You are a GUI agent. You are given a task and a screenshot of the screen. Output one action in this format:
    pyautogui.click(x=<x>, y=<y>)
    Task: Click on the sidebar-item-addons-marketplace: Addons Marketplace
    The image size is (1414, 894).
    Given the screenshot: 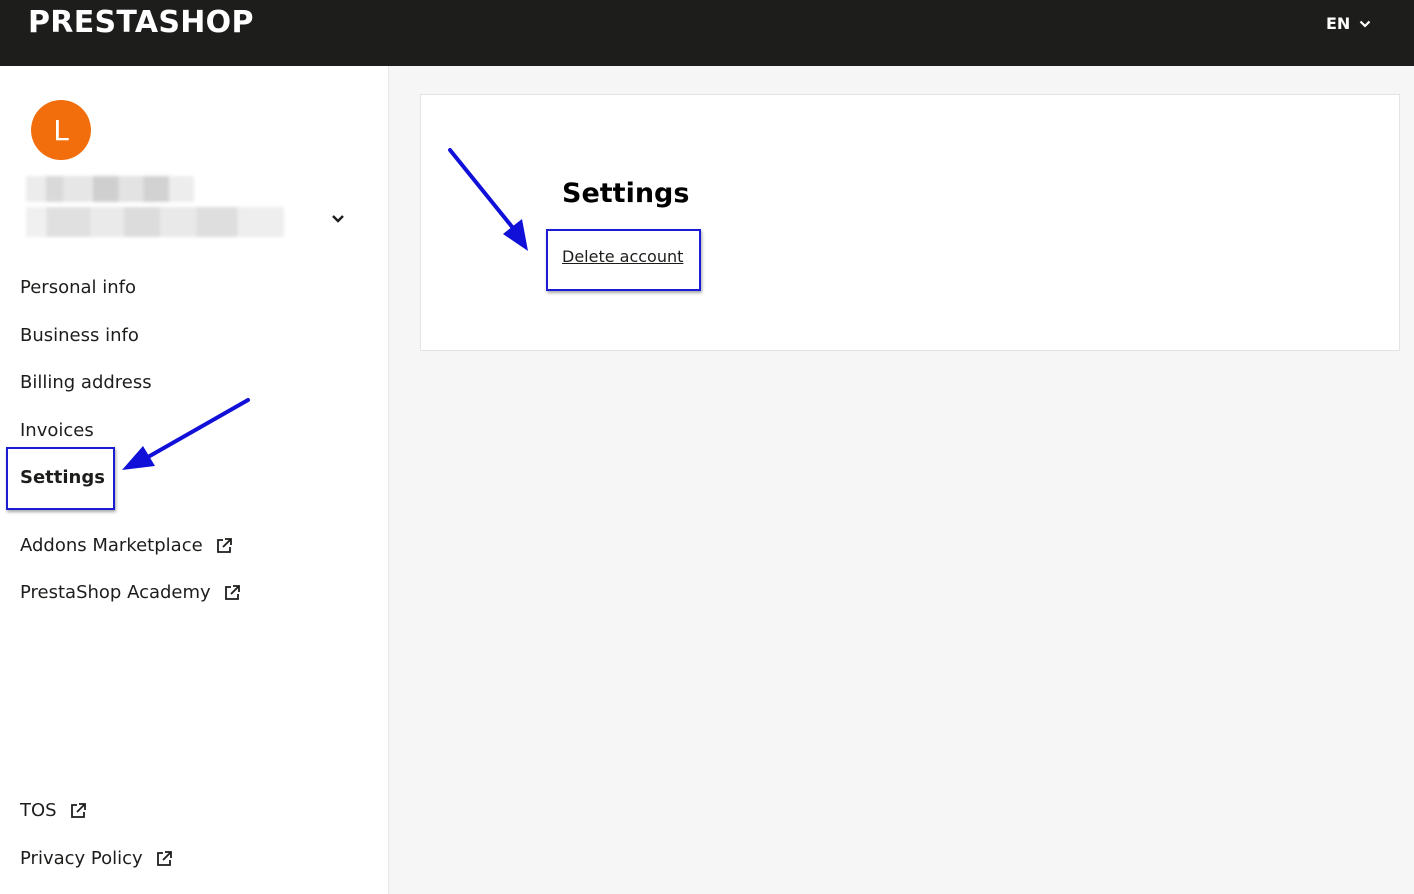 What is the action you would take?
    pyautogui.click(x=126, y=545)
    